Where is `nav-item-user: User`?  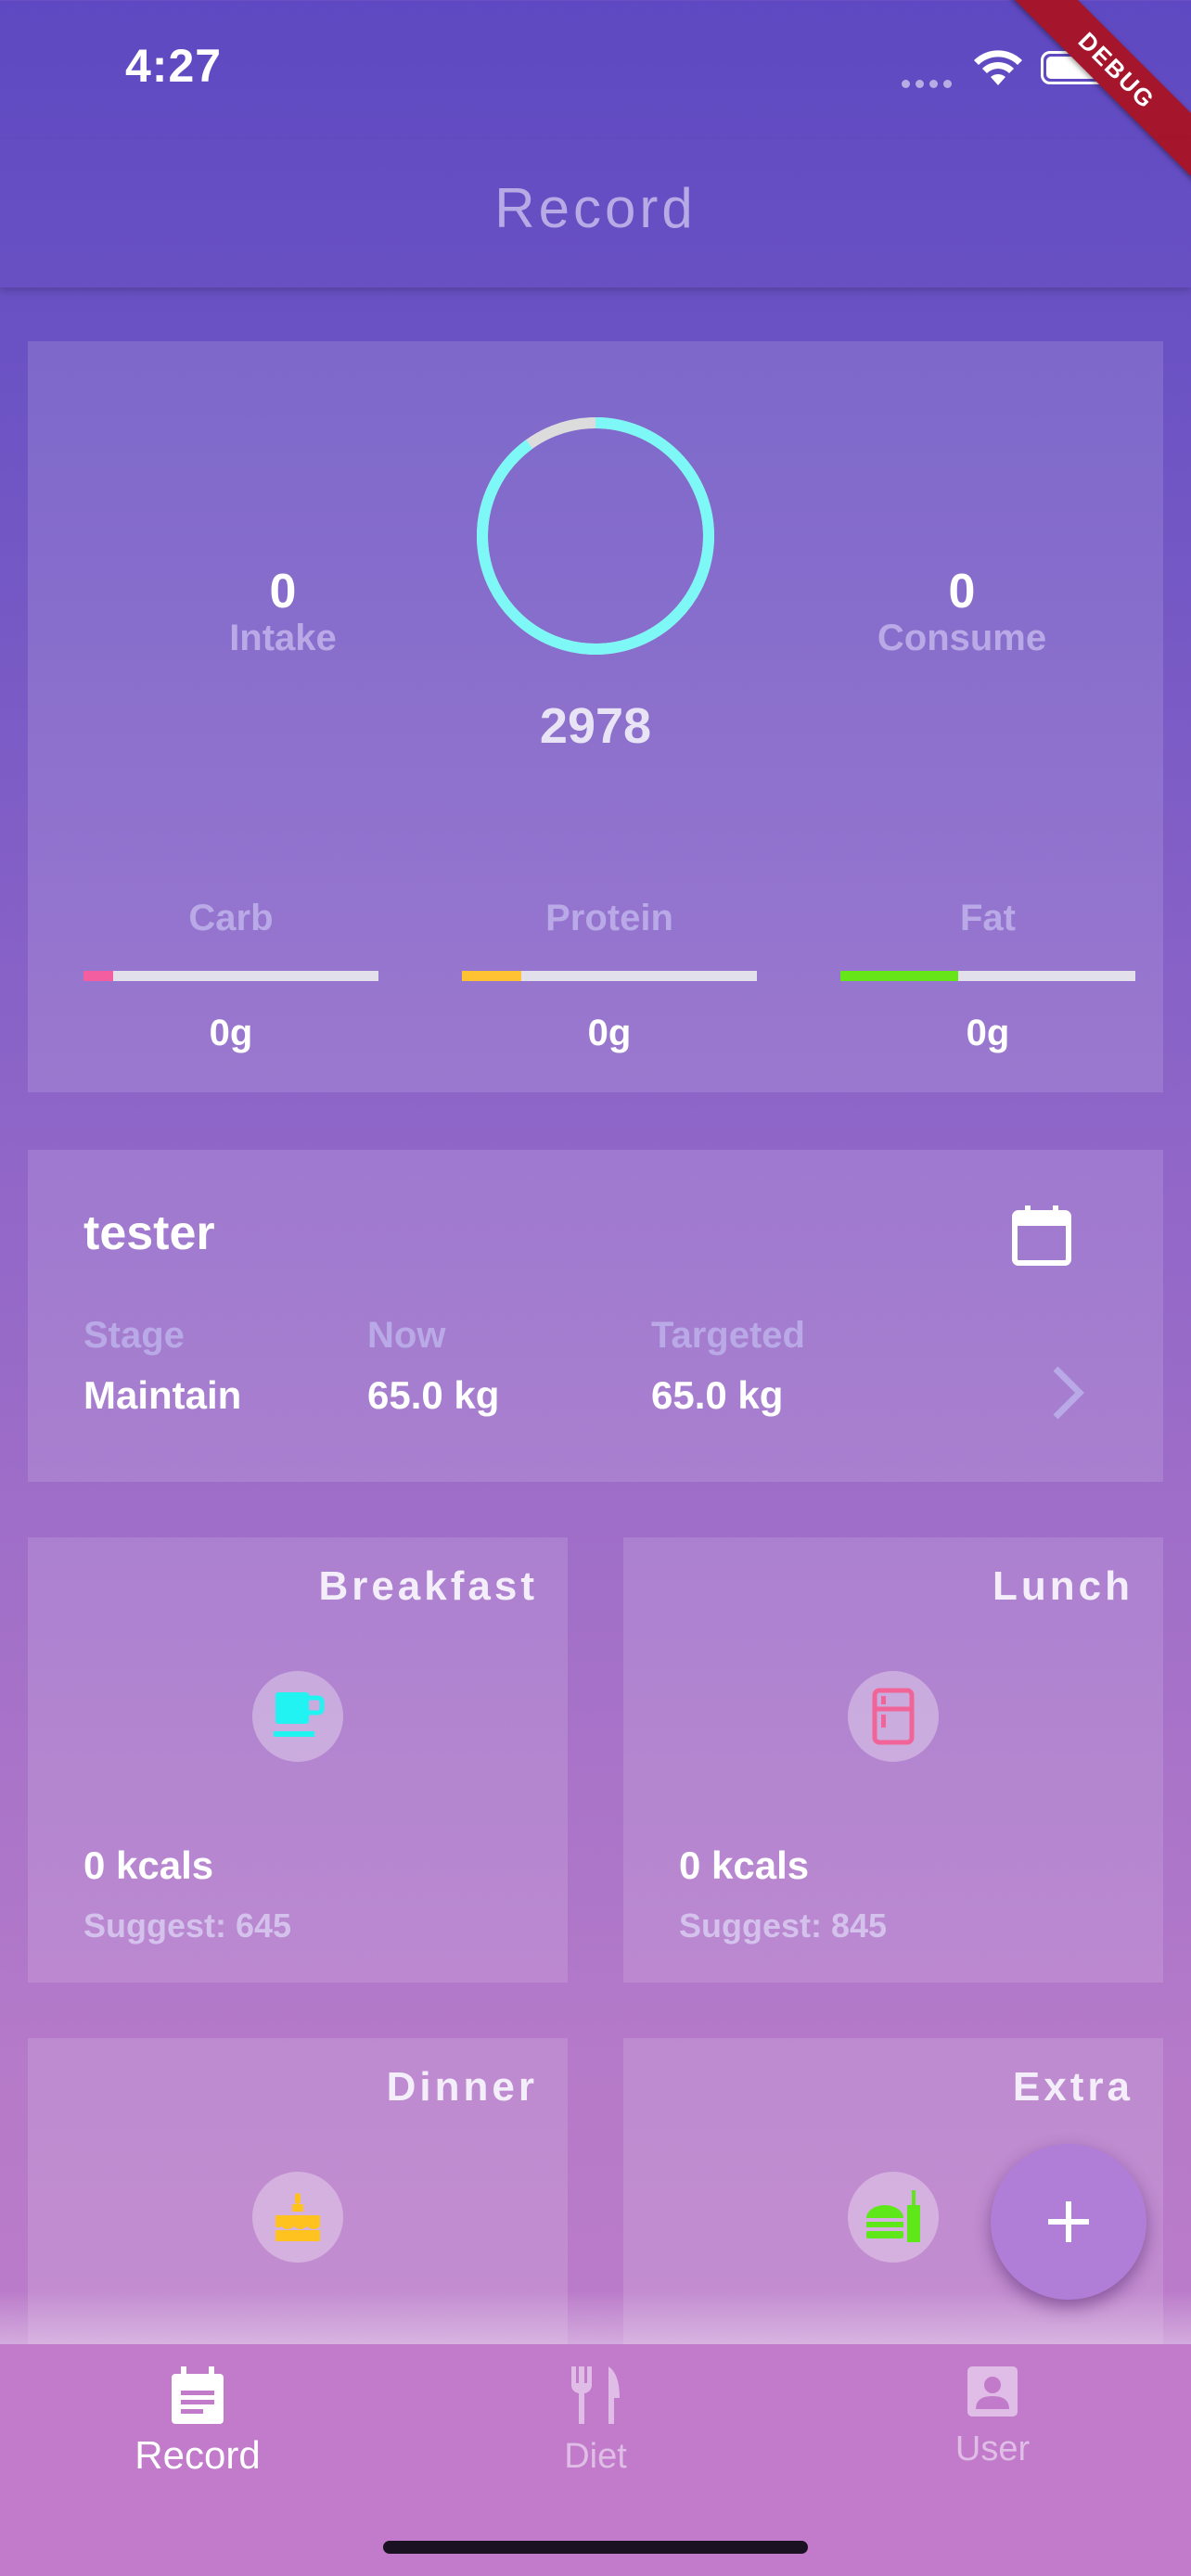
nav-item-user: User is located at coordinates (992, 2417).